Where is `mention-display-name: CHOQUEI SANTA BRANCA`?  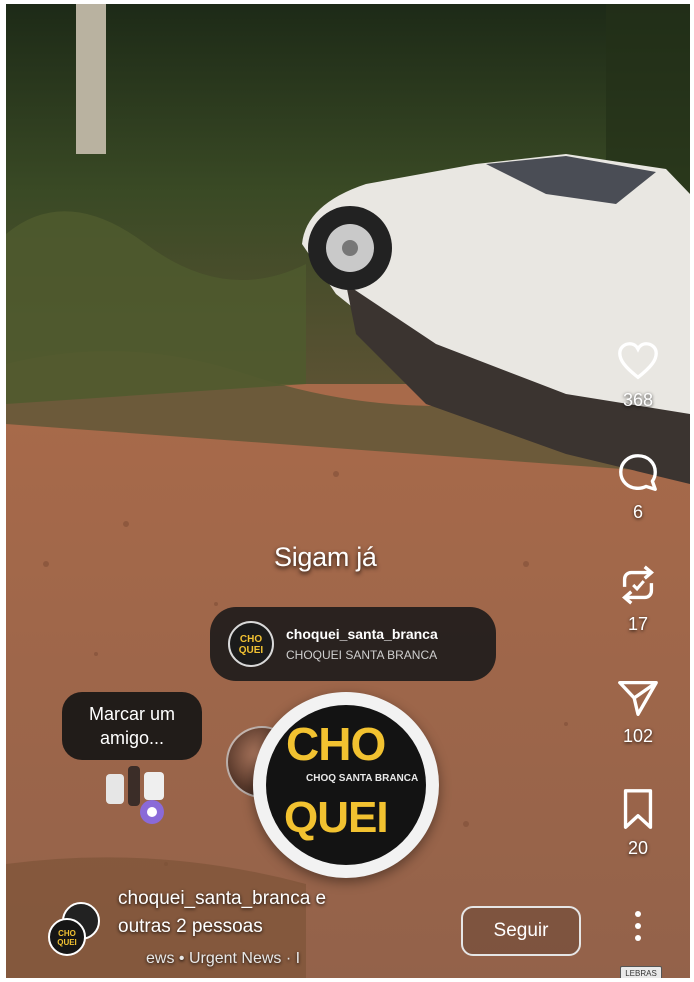 mention-display-name: CHOQUEI SANTA BRANCA is located at coordinates (362, 655).